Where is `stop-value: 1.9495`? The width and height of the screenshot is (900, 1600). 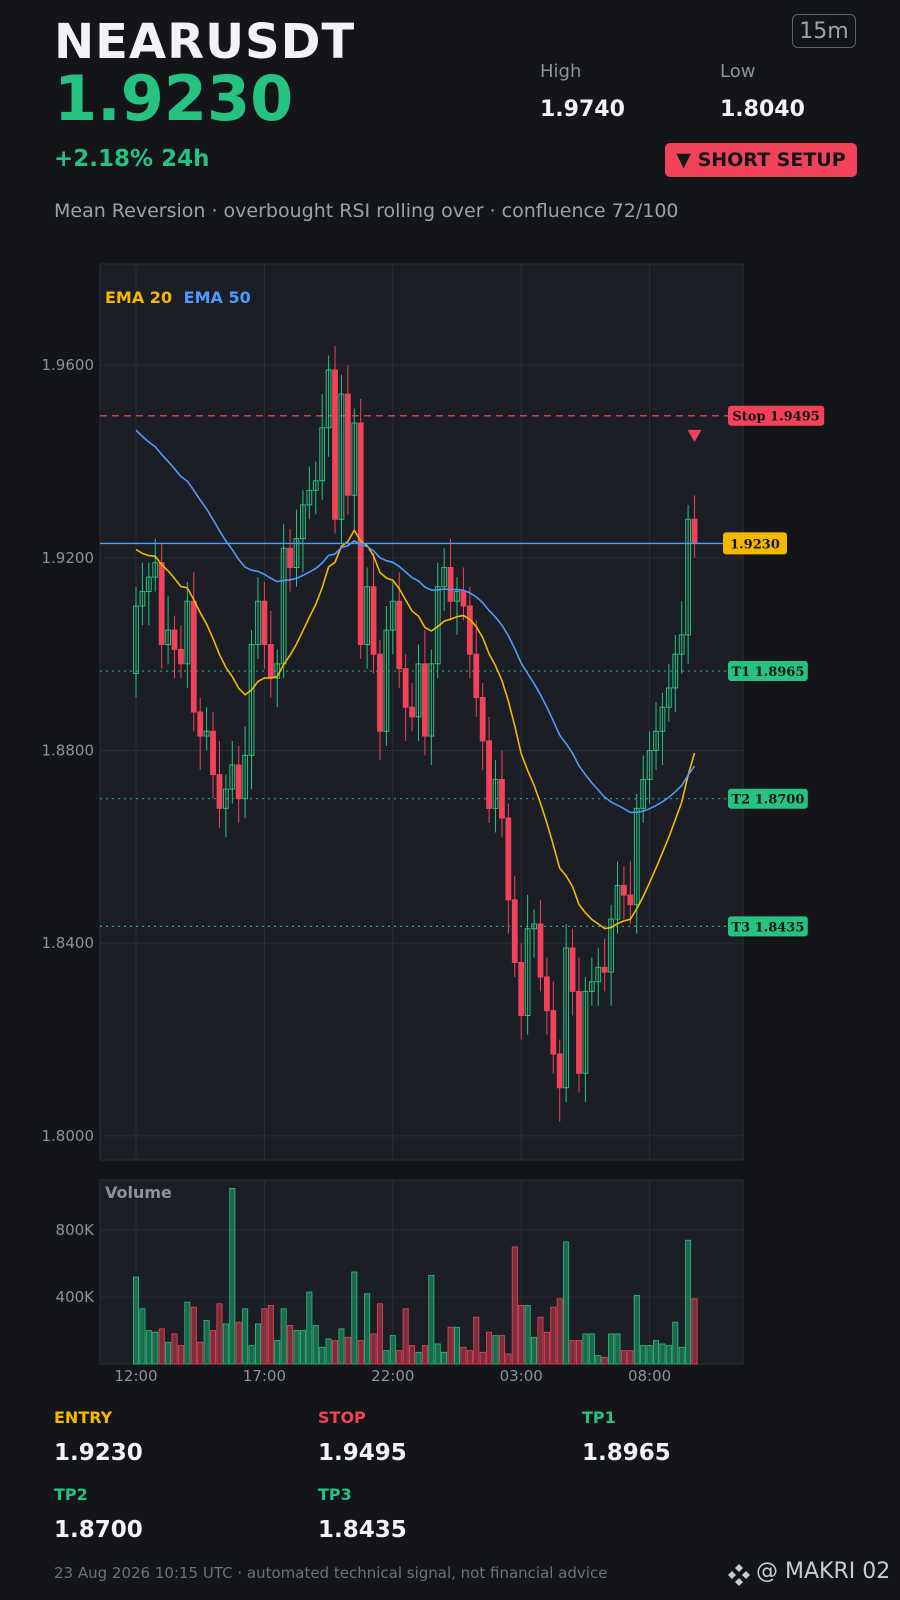
stop-value: 1.9495 is located at coordinates (362, 1453).